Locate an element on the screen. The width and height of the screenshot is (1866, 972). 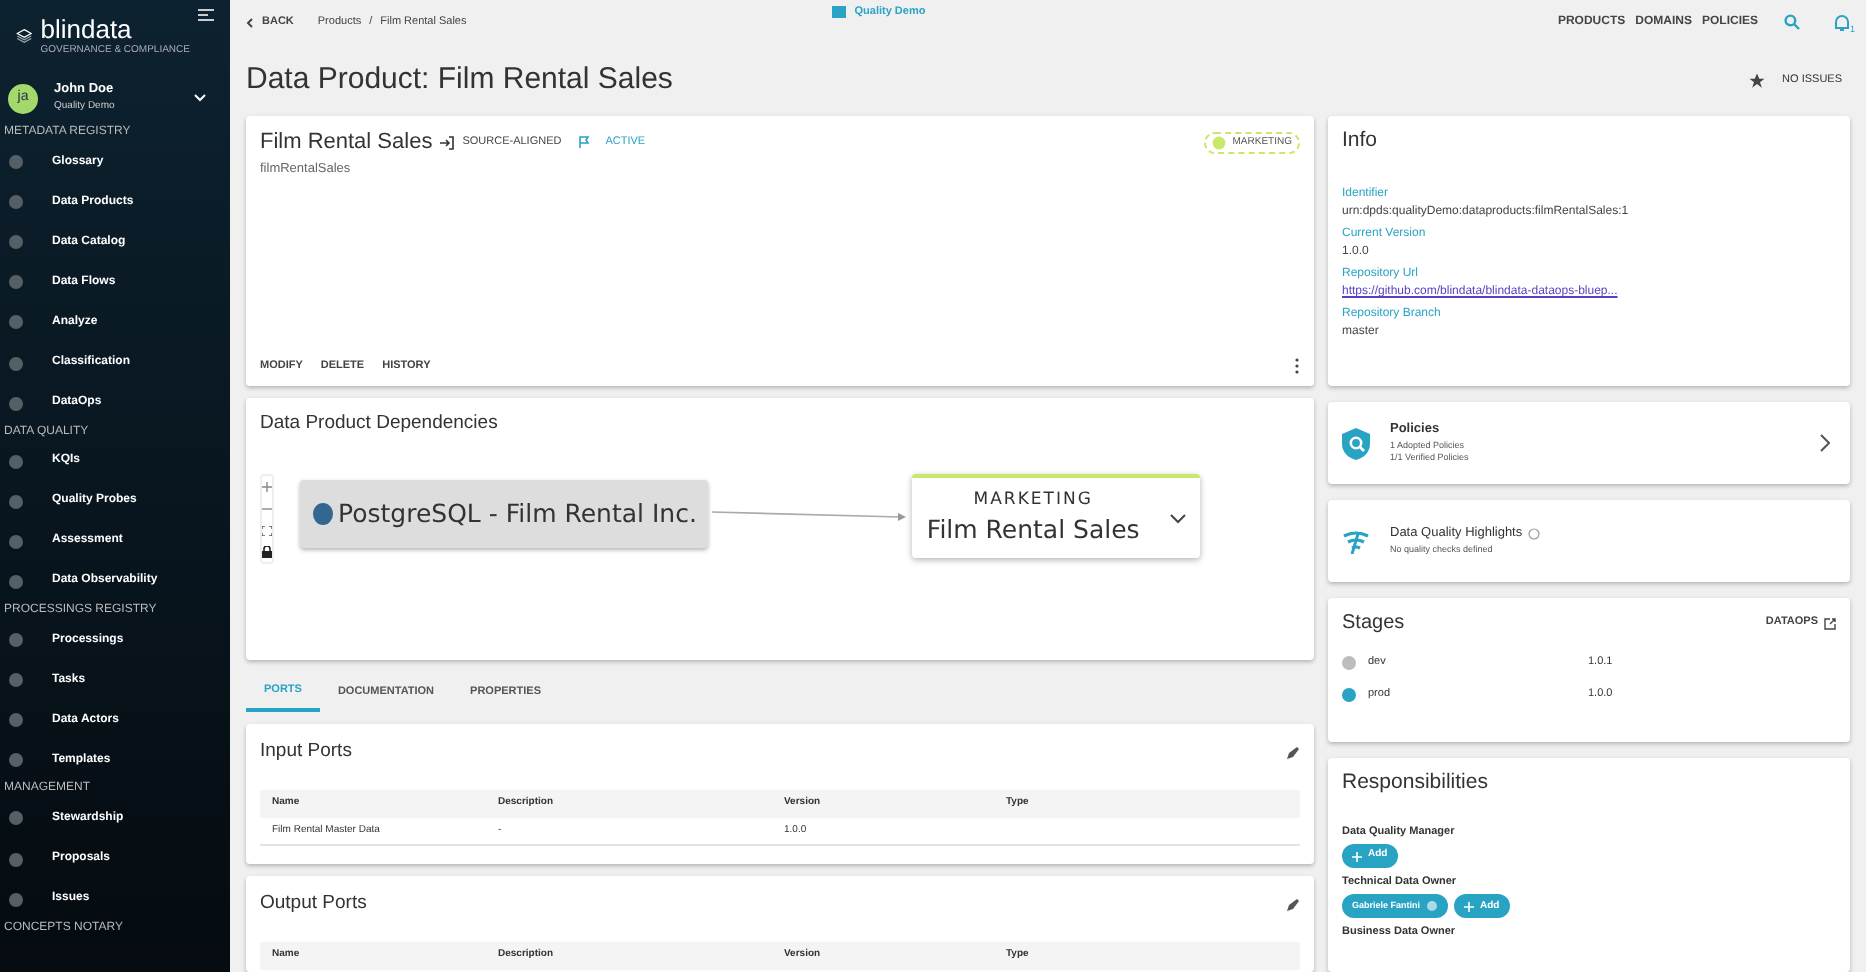
folder-icon is located at coordinates (839, 12).